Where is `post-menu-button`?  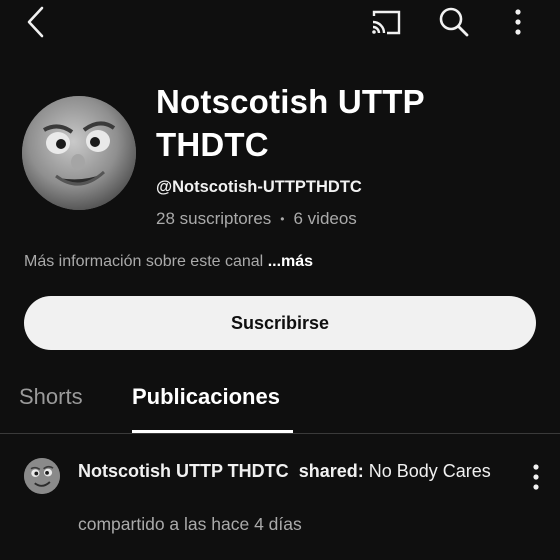
post-menu-button is located at coordinates (536, 477).